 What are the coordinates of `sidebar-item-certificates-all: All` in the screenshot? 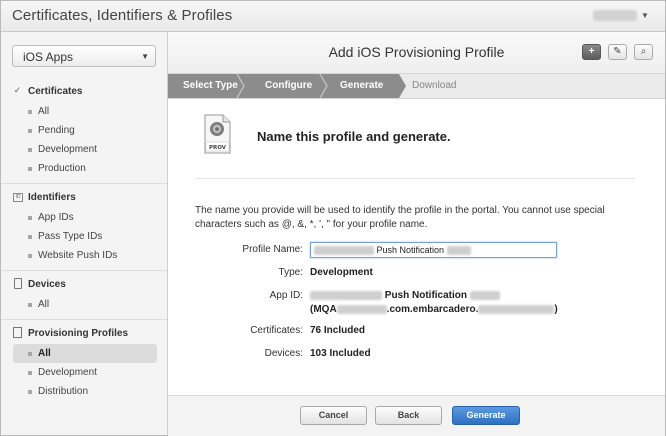 It's located at (85, 111).